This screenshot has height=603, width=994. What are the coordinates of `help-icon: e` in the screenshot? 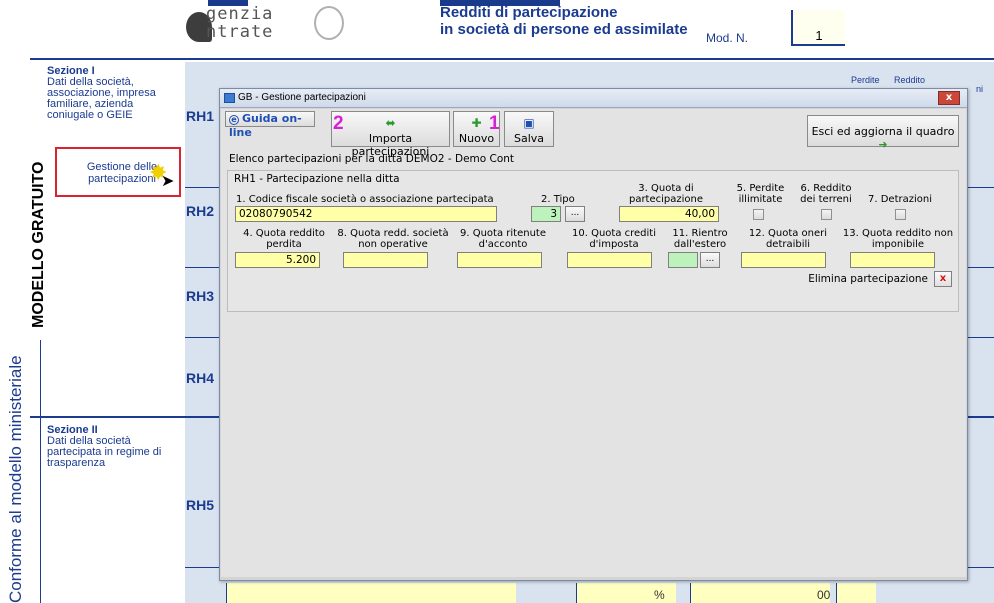 It's located at (234, 120).